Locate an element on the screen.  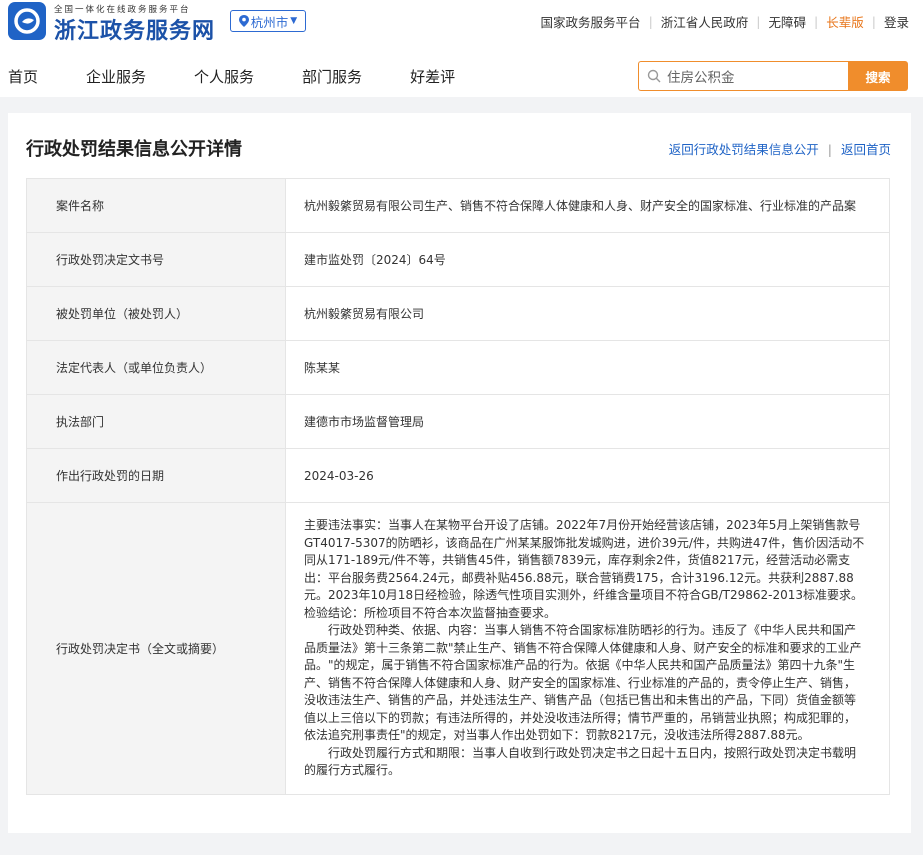
table-row: 行政处罚决定文书号 建市监处罚〔2024〕64号 is located at coordinates (458, 259).